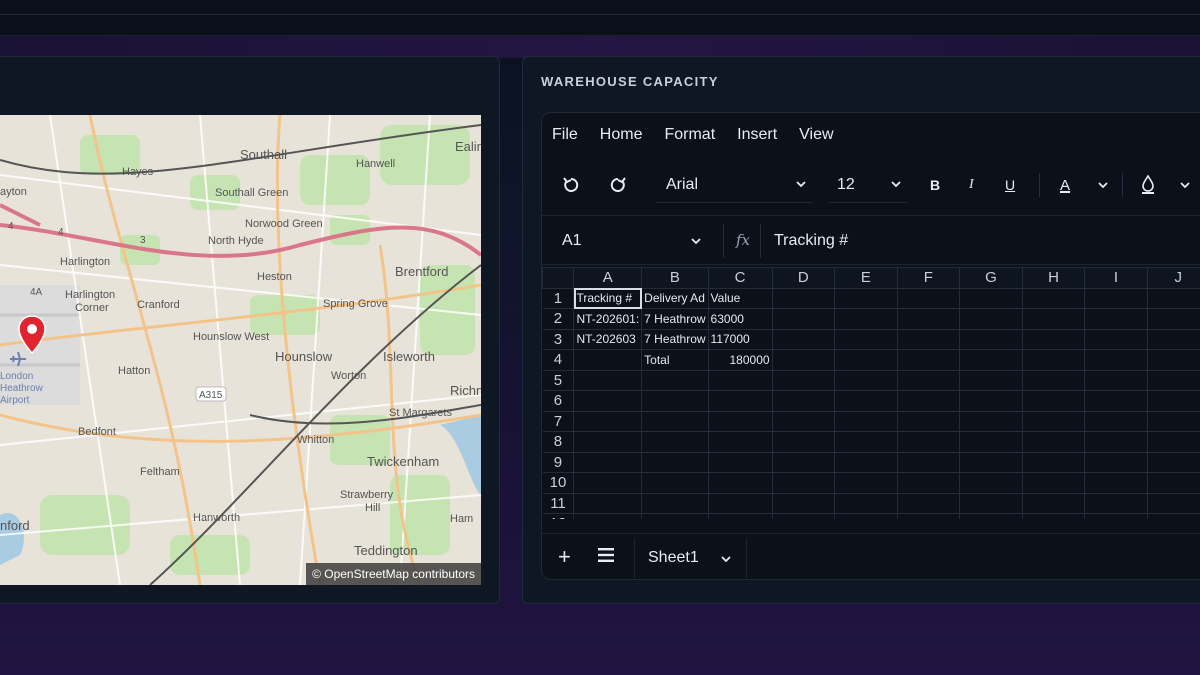 Image resolution: width=1200 pixels, height=675 pixels. I want to click on row-header: 2, so click(558, 319).